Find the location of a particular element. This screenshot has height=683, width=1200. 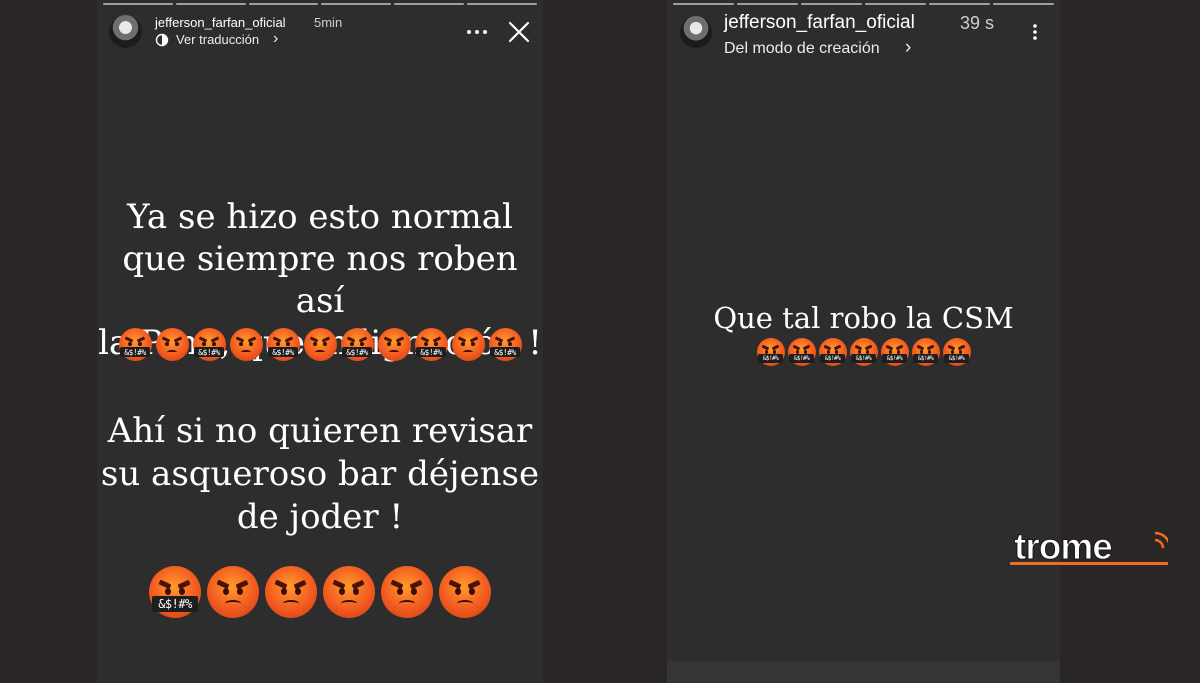

emoji-row: &$!#% &$!#% &$!#% &$!#% &$!#% &$!#% is located at coordinates (320, 344).